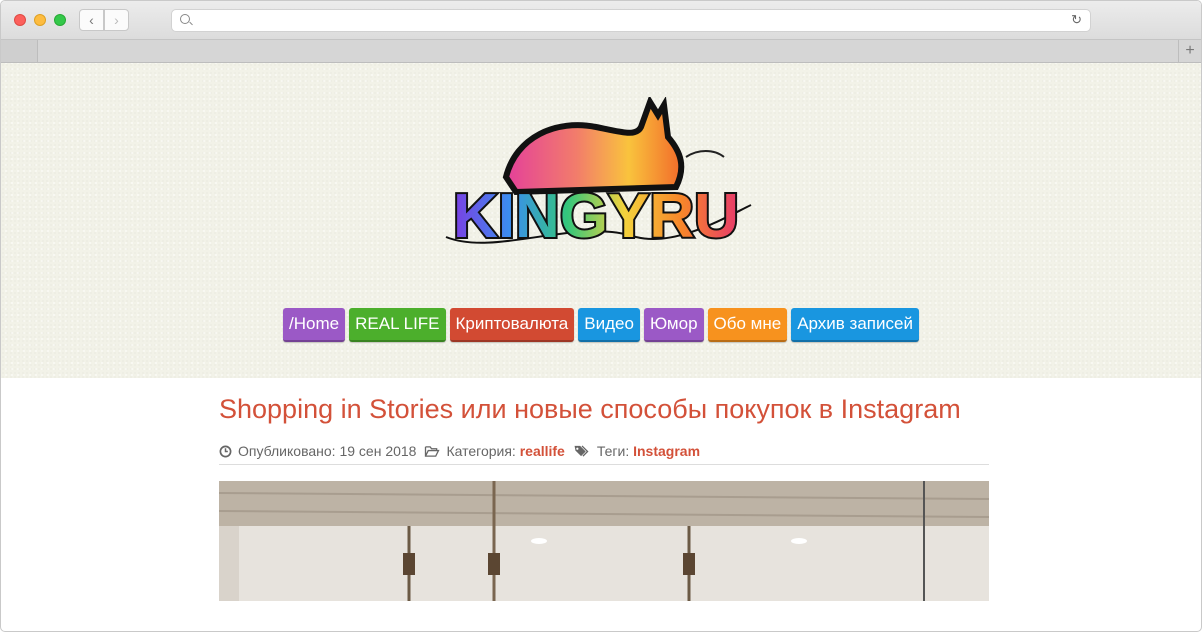  I want to click on category-label: Категория:, so click(481, 451).